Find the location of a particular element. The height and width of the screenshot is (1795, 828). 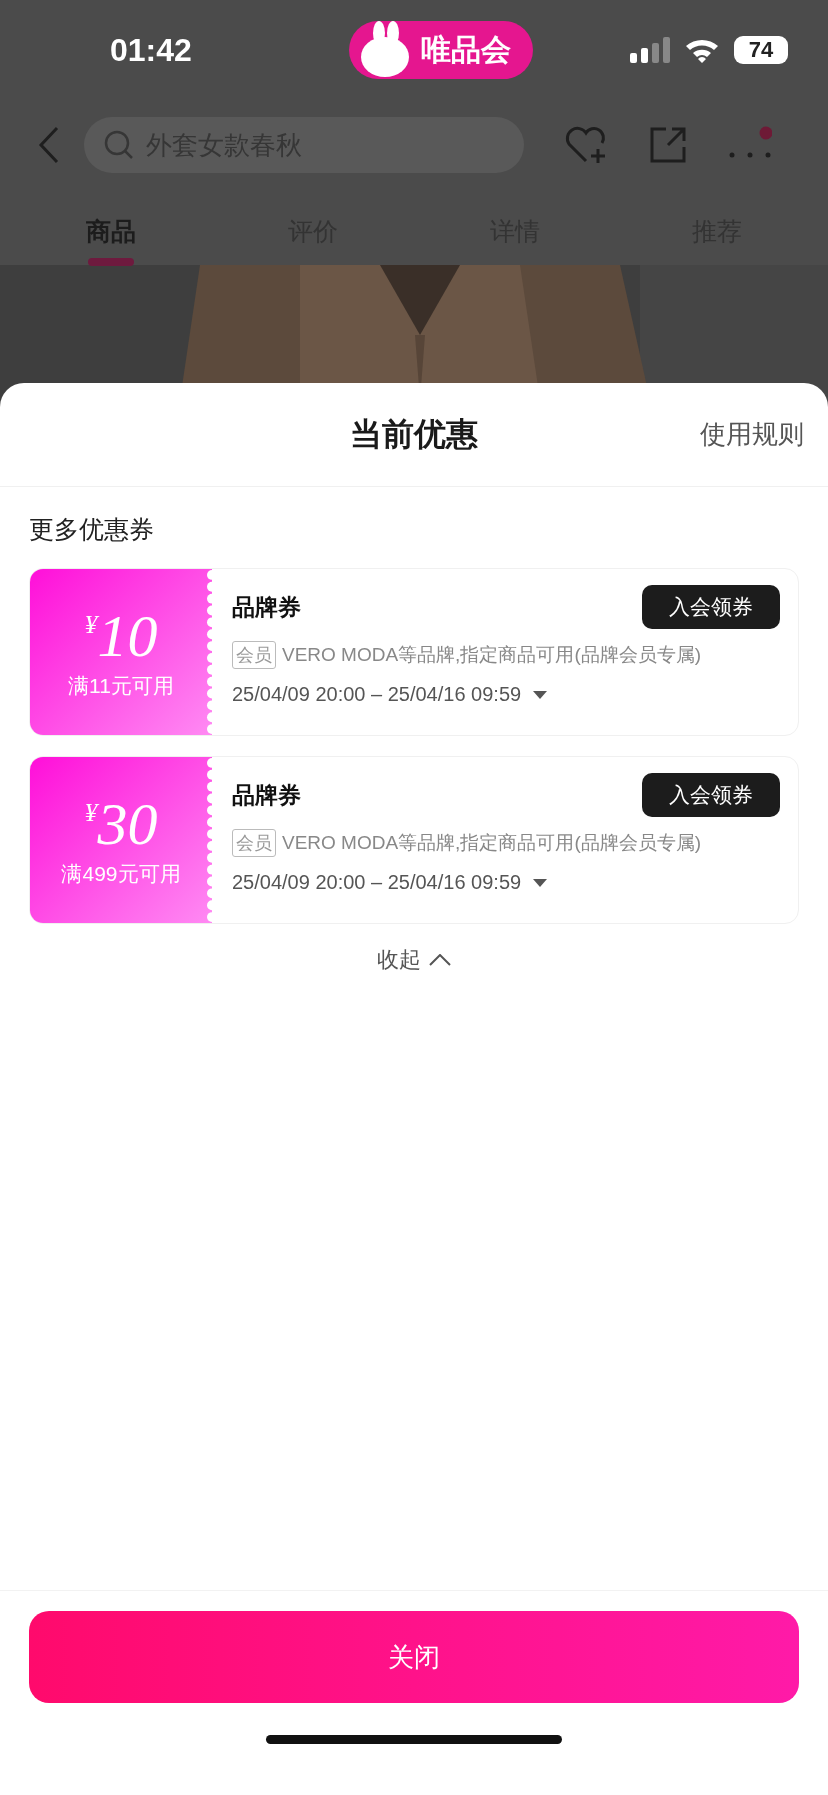

battery-level: 74 is located at coordinates (761, 50).